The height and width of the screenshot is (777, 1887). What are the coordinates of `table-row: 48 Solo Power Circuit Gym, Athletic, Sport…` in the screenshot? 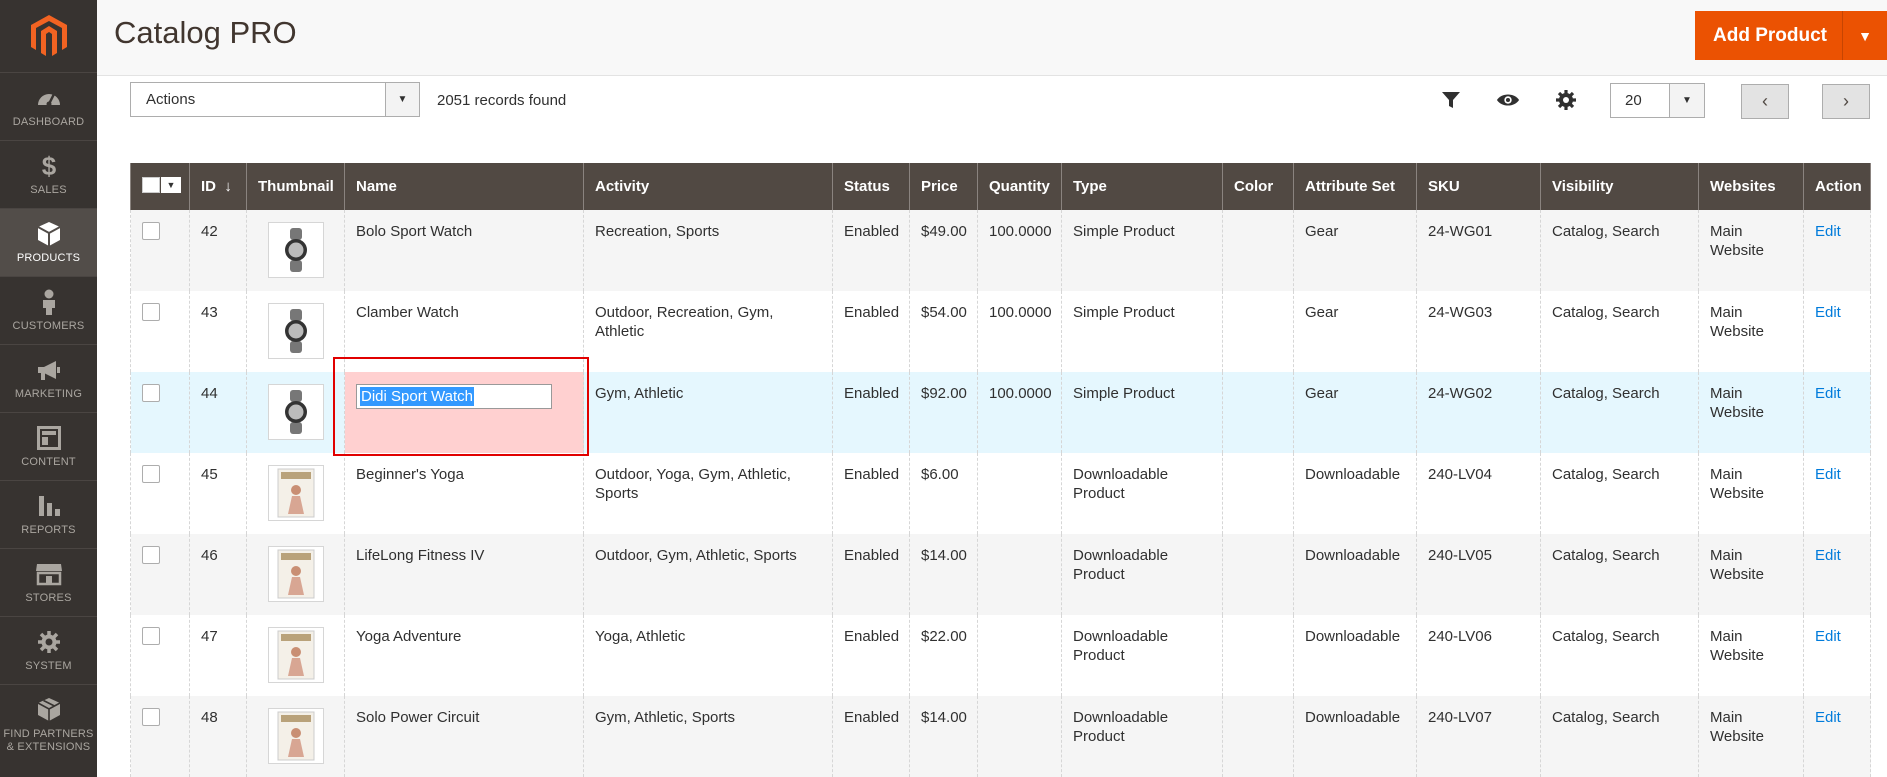 It's located at (1000, 736).